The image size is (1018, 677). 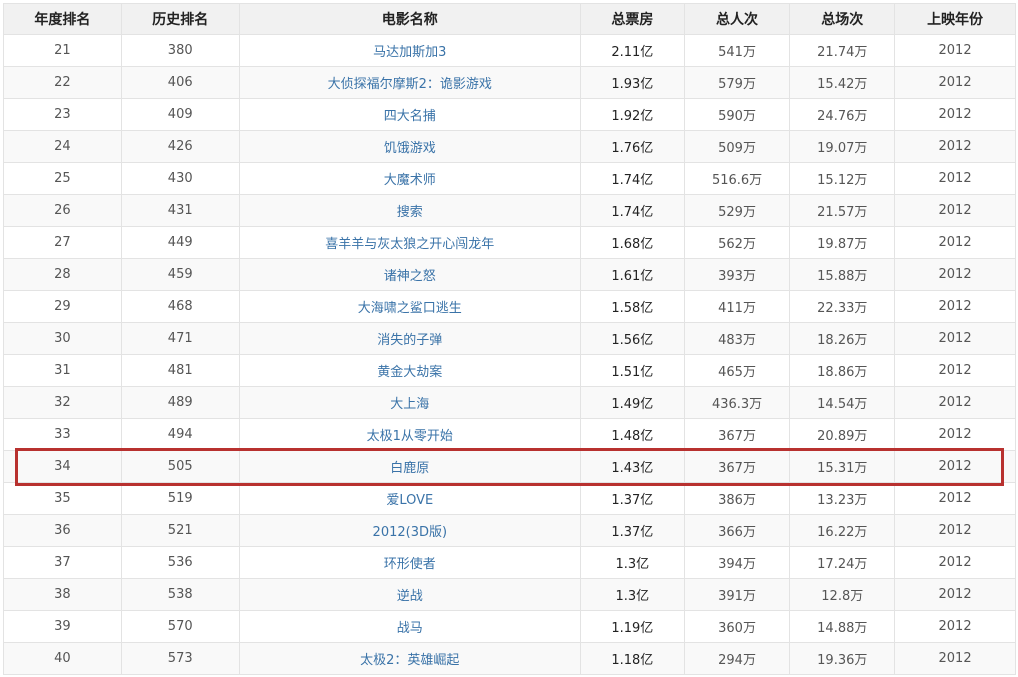 What do you see at coordinates (410, 564) in the screenshot?
I see `movie-title-link: 环形使者` at bounding box center [410, 564].